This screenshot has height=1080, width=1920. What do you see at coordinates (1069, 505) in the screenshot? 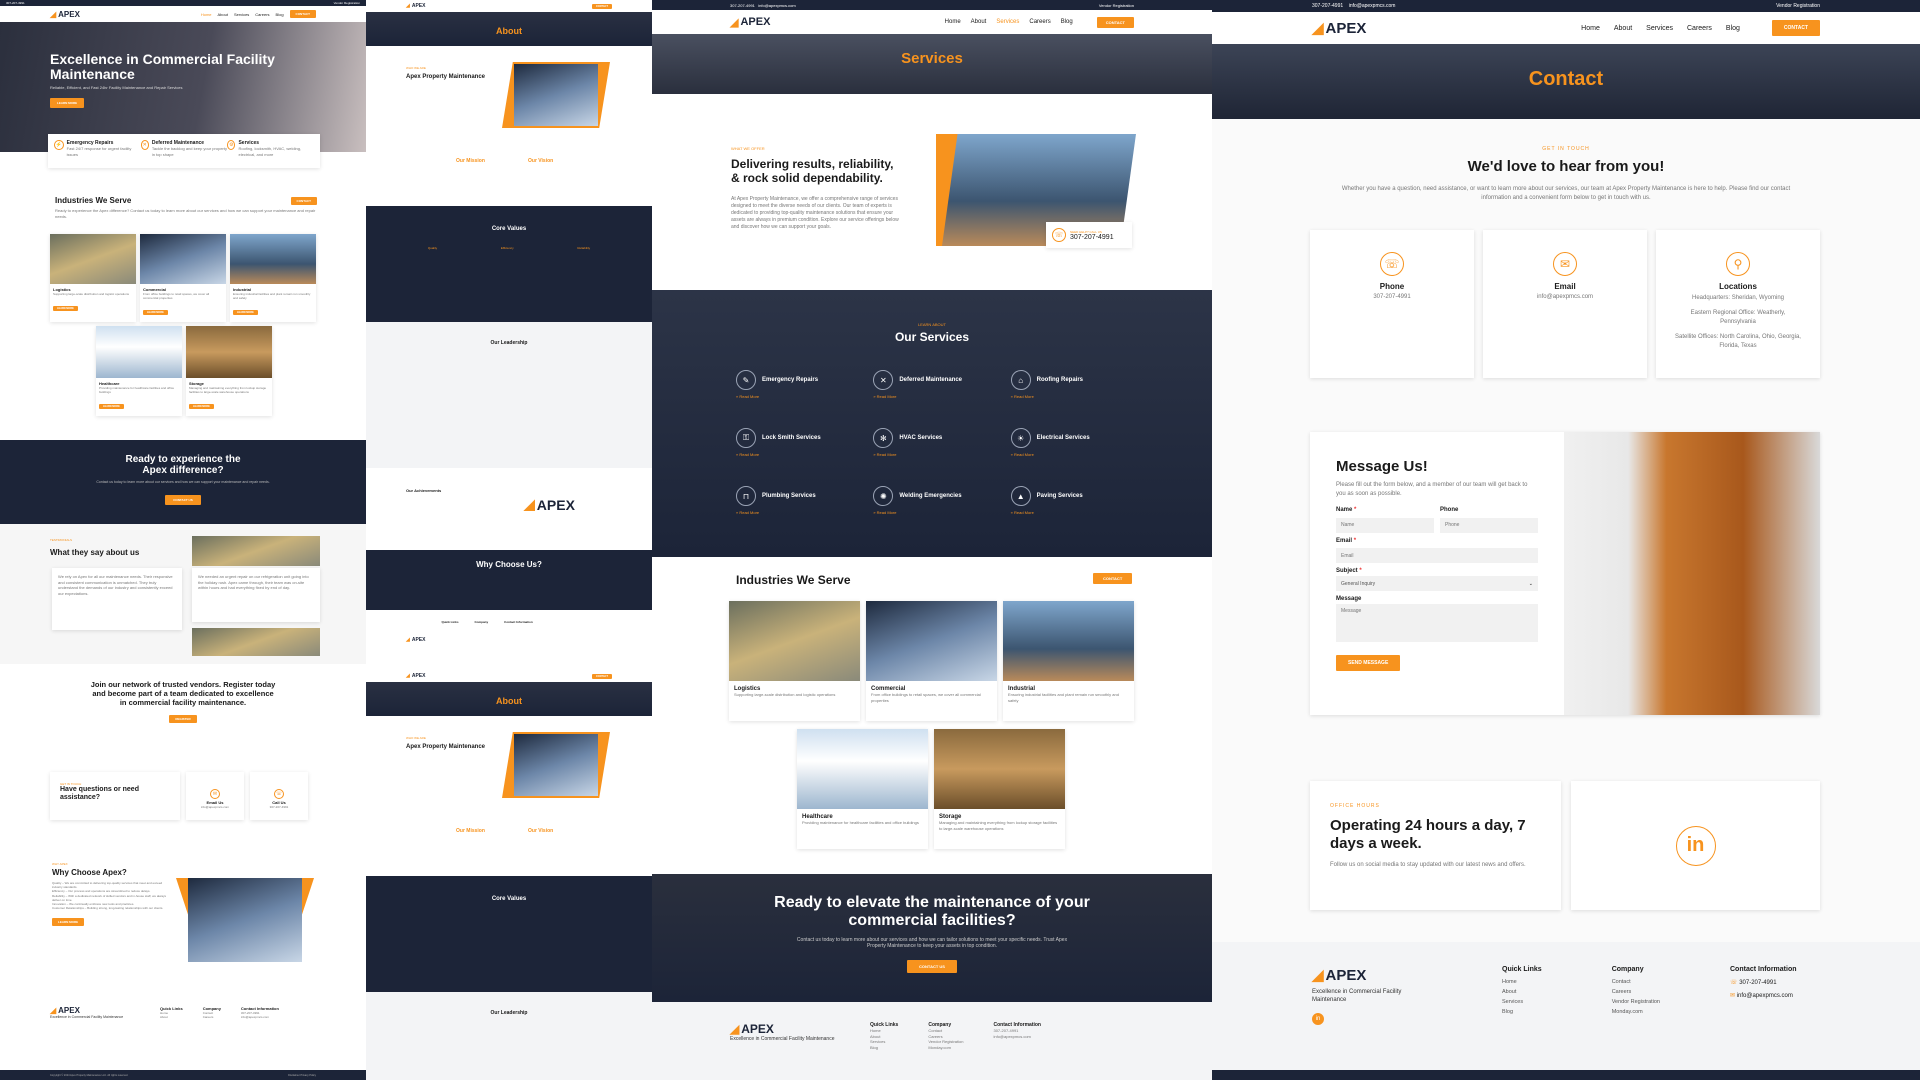
I see `service-item: ▲ Paving Services» Read More` at bounding box center [1069, 505].